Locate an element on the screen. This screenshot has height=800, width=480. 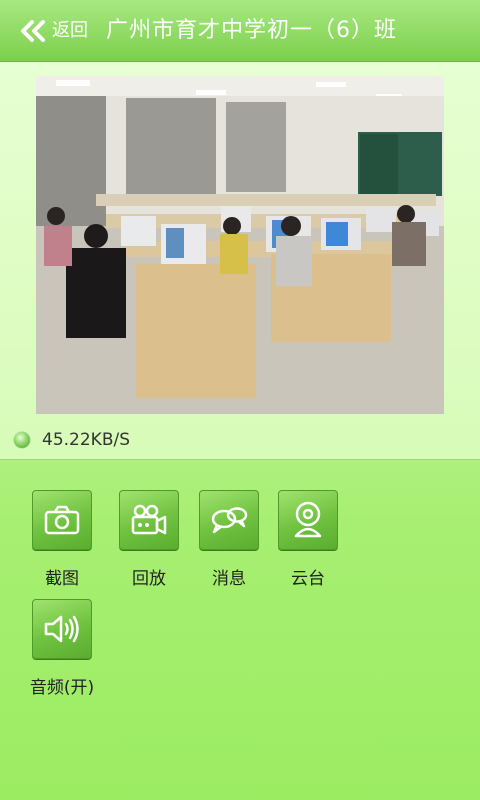
playback-button: 回放 is located at coordinates (149, 539).